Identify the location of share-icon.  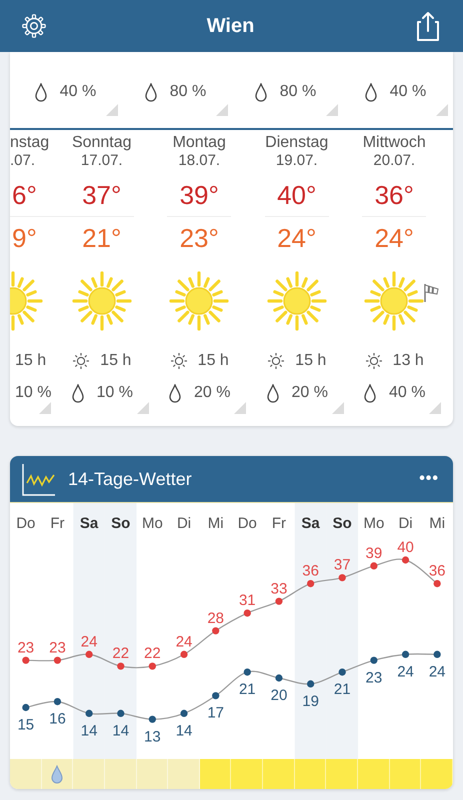
(427, 26).